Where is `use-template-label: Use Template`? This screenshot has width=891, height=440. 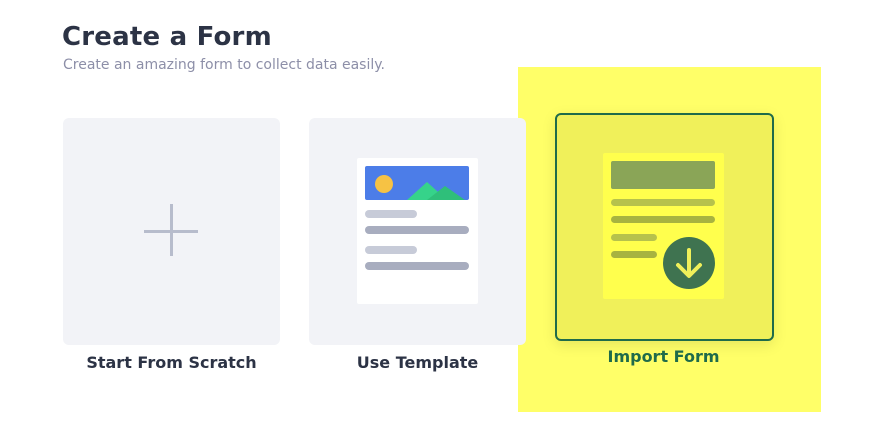
use-template-label: Use Template is located at coordinates (417, 362).